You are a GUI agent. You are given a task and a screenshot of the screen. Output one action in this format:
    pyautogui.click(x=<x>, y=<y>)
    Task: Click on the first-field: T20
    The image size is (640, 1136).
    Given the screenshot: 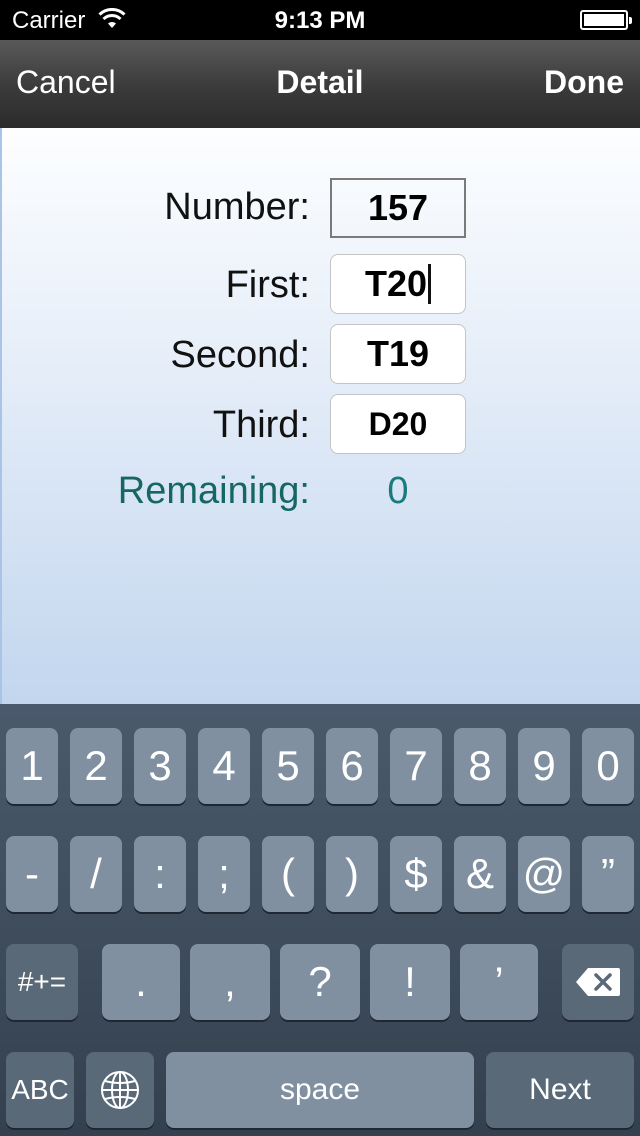 What is the action you would take?
    pyautogui.click(x=398, y=284)
    